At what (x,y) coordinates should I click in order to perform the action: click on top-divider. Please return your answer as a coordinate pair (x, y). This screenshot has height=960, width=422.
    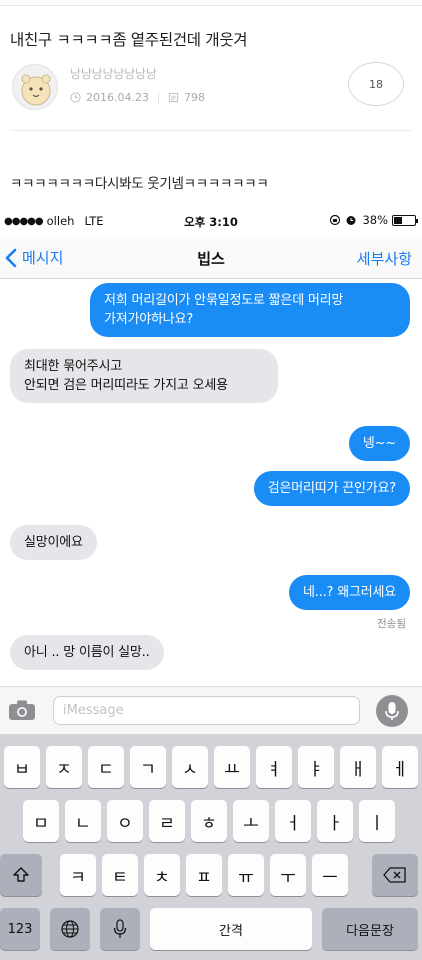
    Looking at the image, I should click on (211, 3).